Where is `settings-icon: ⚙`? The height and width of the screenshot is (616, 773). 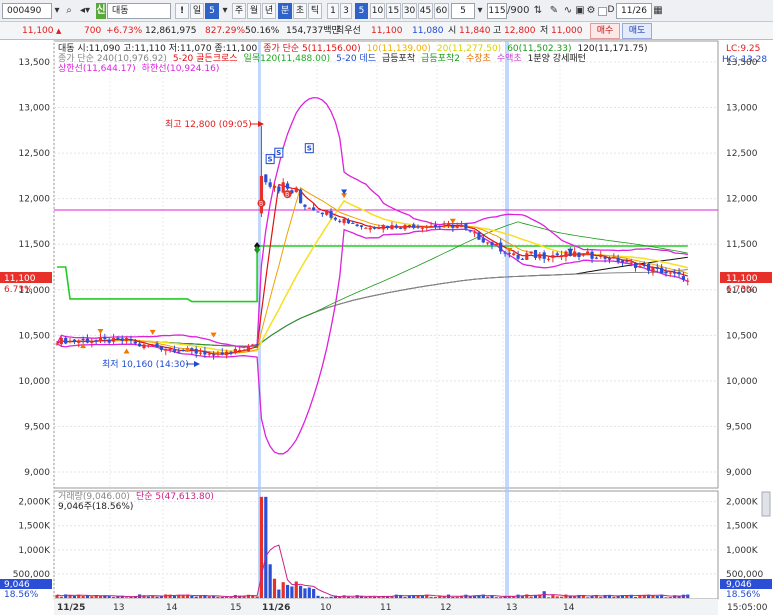 settings-icon: ⚙ is located at coordinates (591, 11).